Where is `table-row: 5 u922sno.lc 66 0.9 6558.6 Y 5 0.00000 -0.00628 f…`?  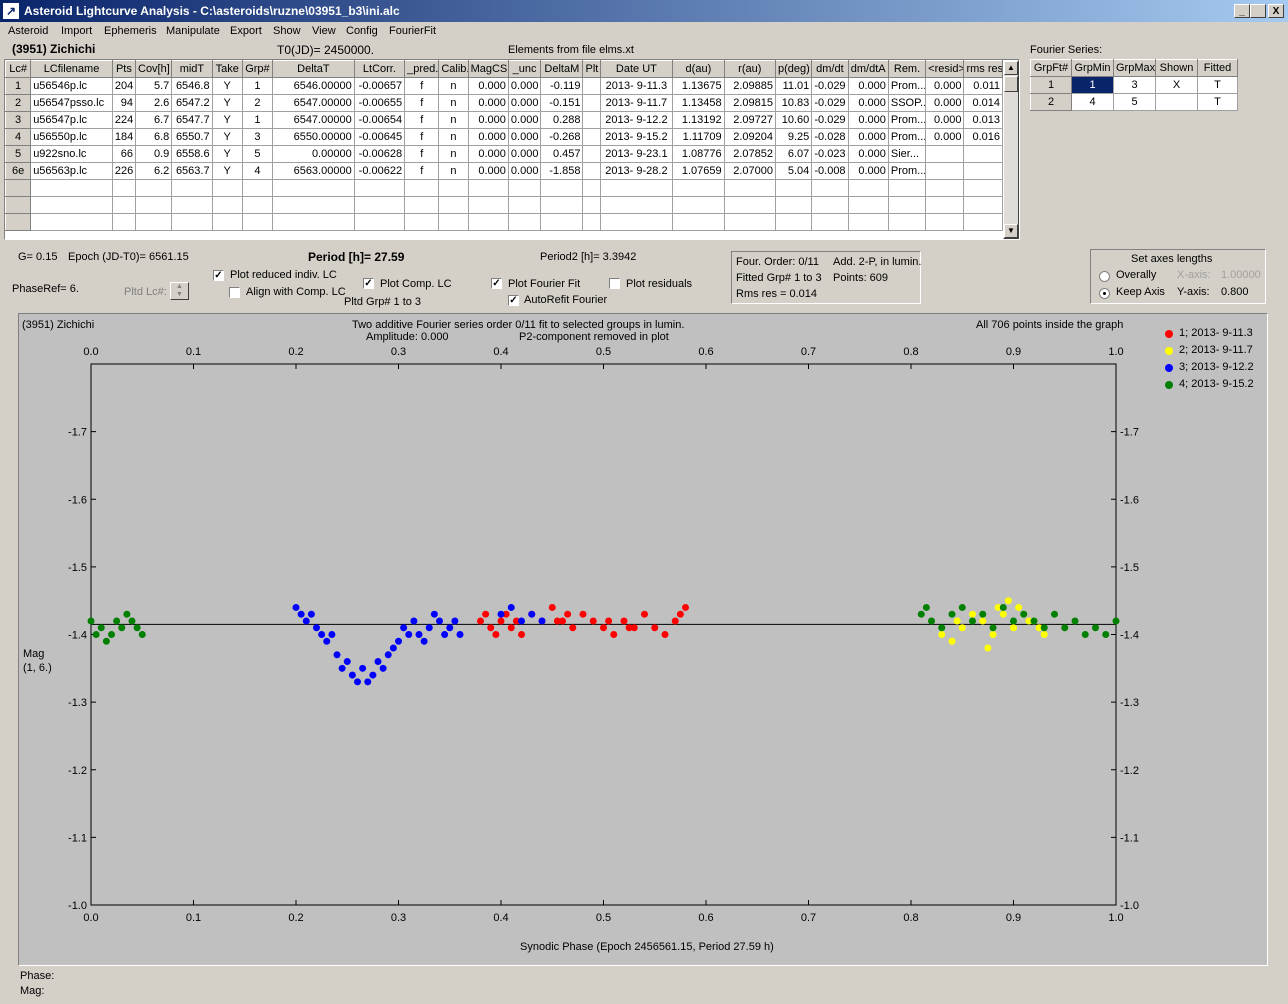
table-row: 5 u922sno.lc 66 0.9 6558.6 Y 5 0.00000 -0.00628 f… is located at coordinates (504, 154).